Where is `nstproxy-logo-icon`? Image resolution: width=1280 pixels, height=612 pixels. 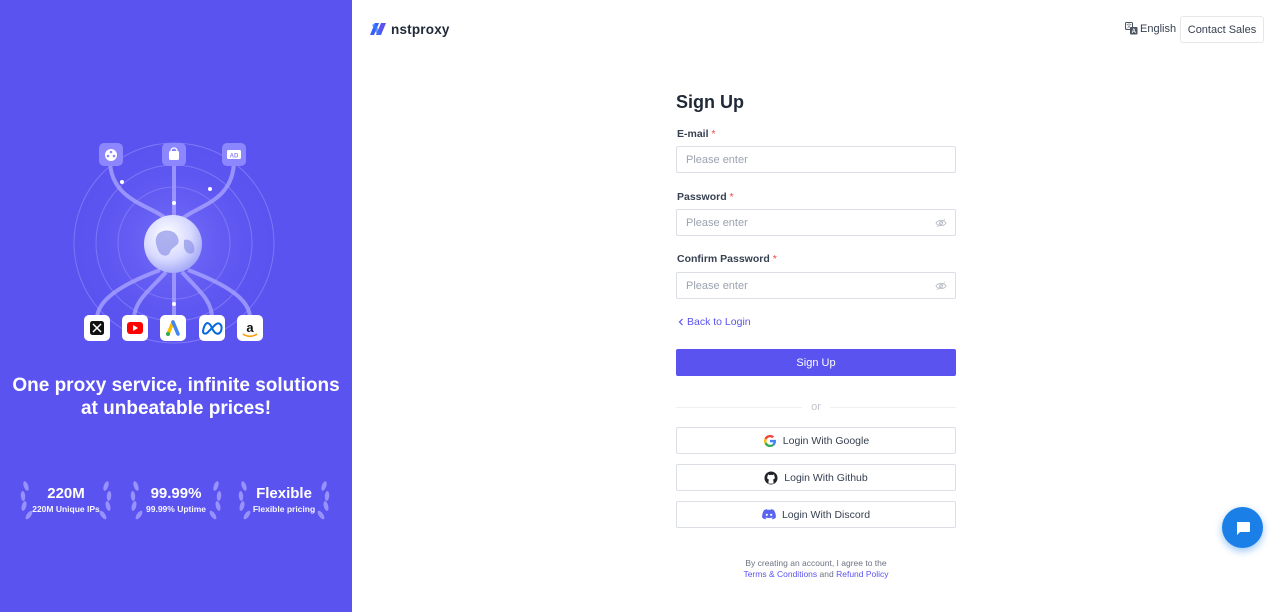
nstproxy-logo-icon is located at coordinates (378, 29).